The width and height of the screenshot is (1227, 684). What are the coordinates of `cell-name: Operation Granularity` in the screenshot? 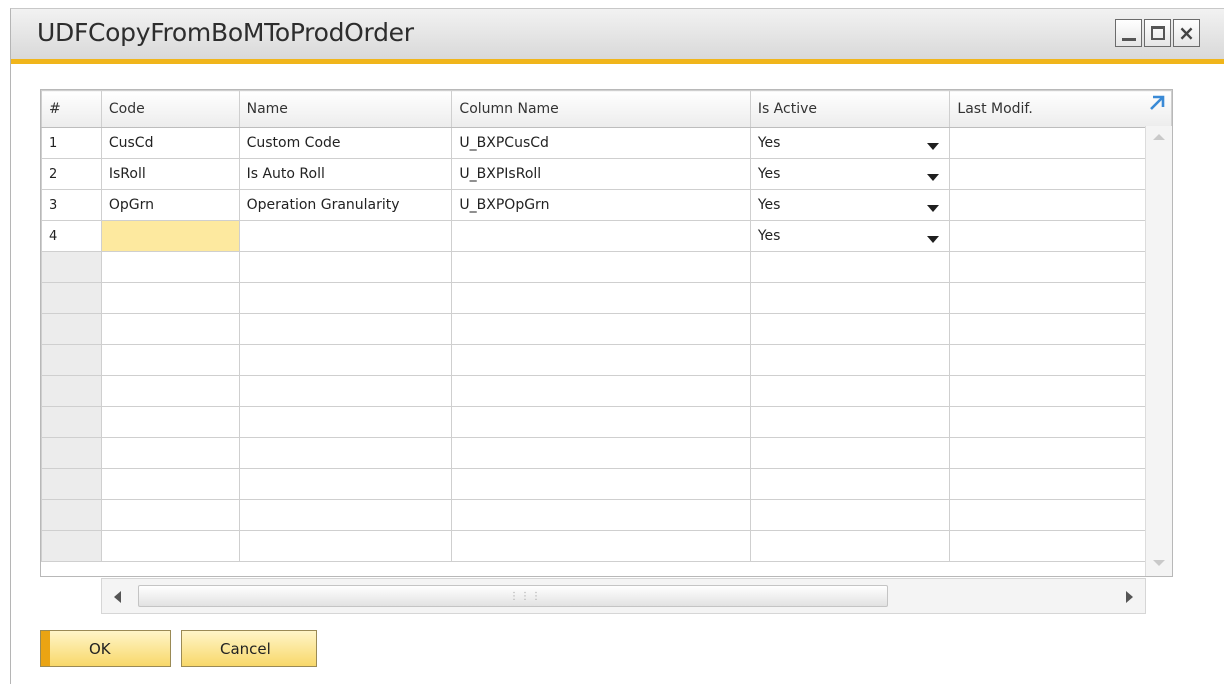 It's located at (345, 205).